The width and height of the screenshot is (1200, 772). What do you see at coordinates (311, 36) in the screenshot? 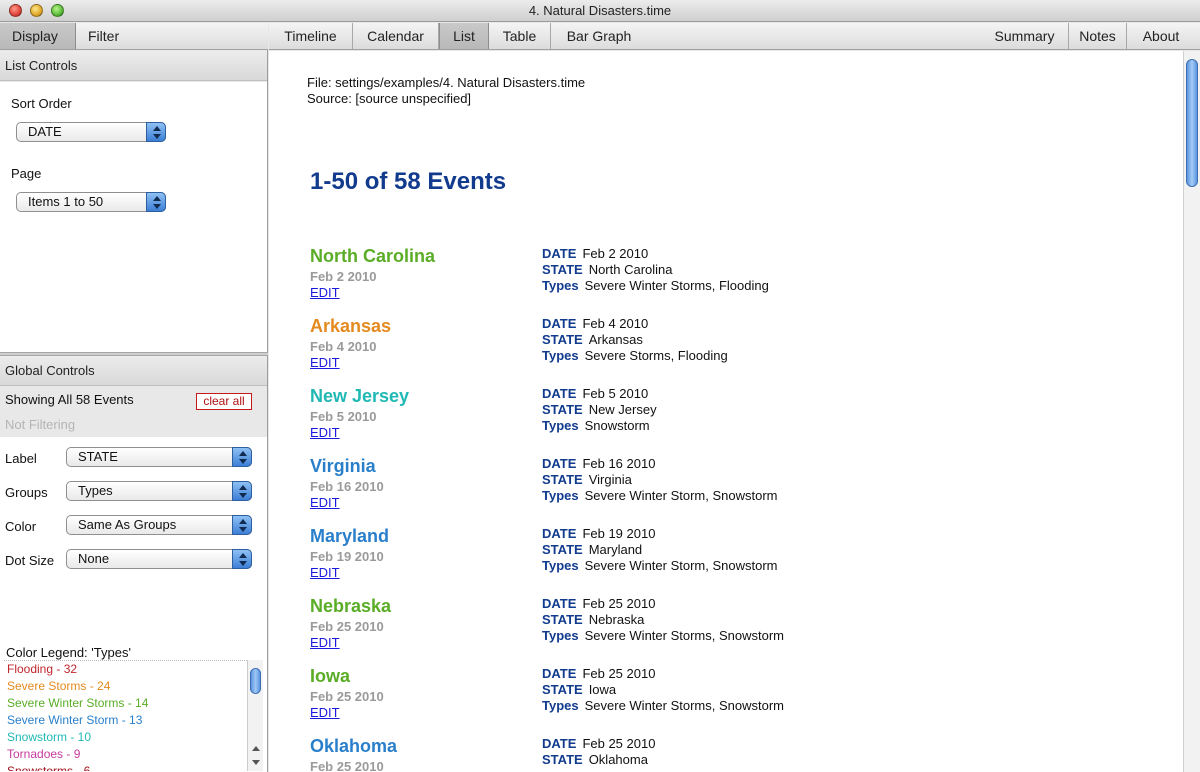
I see `tab-timeline: Timeline` at bounding box center [311, 36].